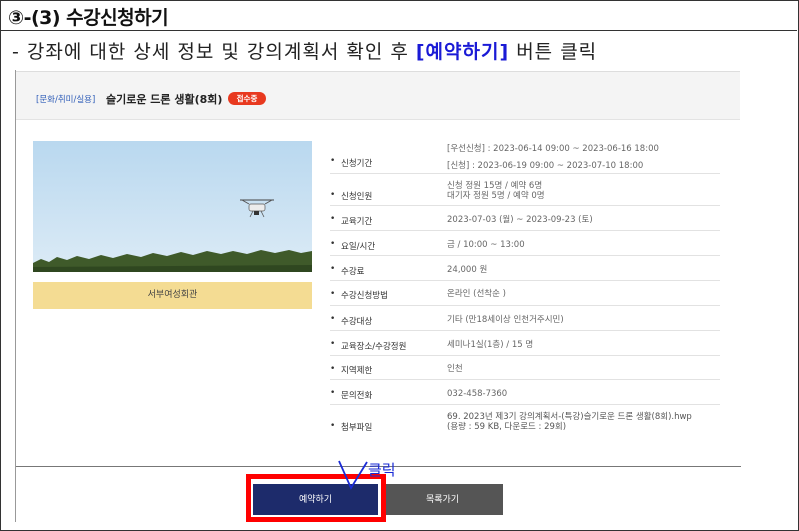 Image resolution: width=799 pixels, height=531 pixels. I want to click on info-label: 첨부파일, so click(357, 428).